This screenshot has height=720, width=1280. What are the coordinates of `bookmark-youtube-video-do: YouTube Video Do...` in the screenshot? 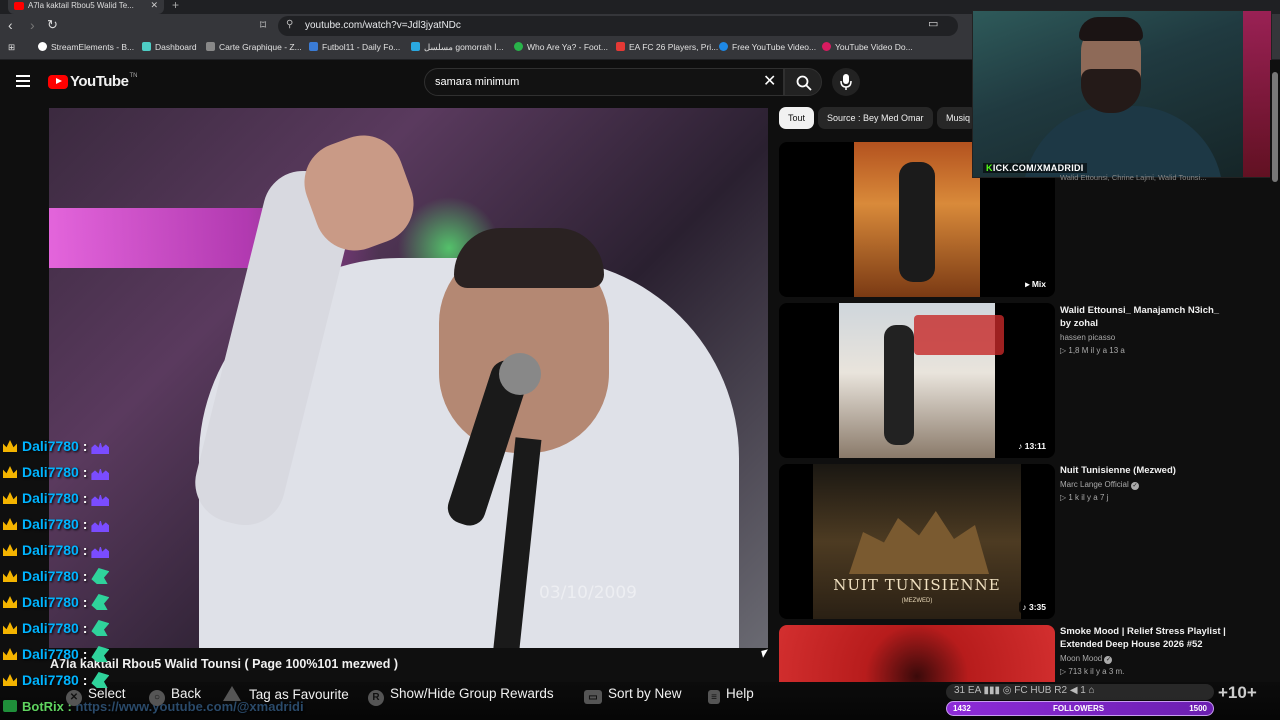 It's located at (867, 47).